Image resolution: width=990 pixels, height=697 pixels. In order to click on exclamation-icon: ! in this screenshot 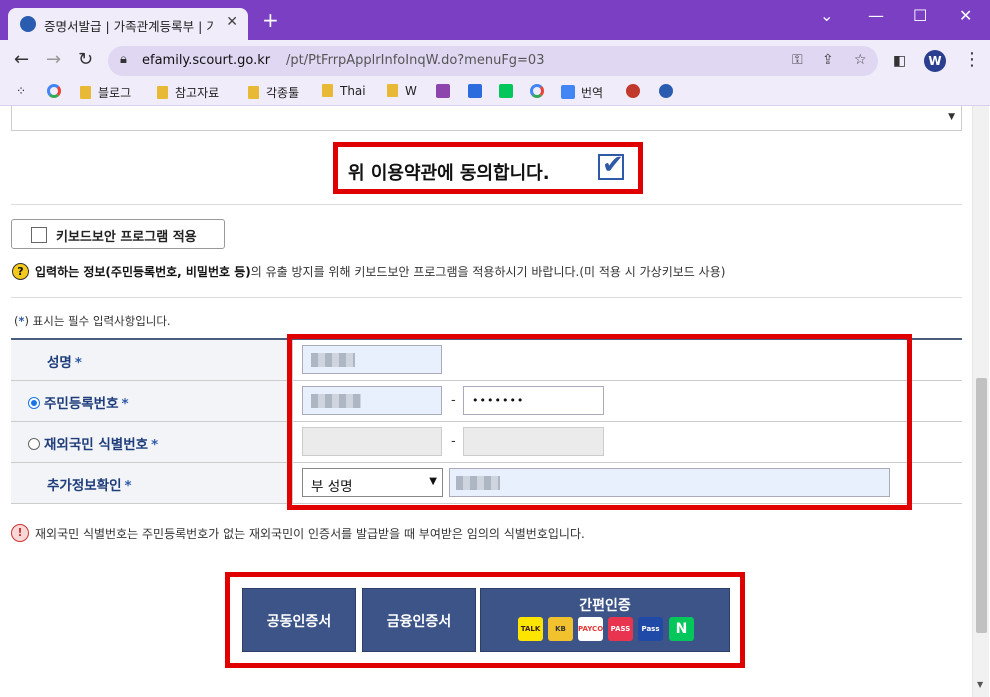, I will do `click(20, 533)`.